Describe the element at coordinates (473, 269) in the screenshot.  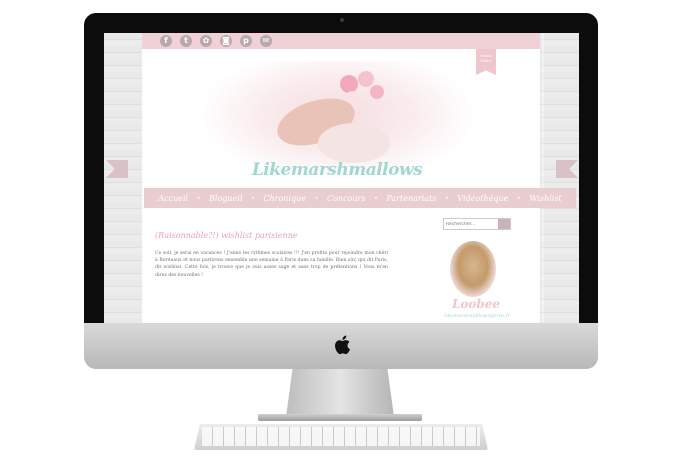
I see `author-avatar` at that location.